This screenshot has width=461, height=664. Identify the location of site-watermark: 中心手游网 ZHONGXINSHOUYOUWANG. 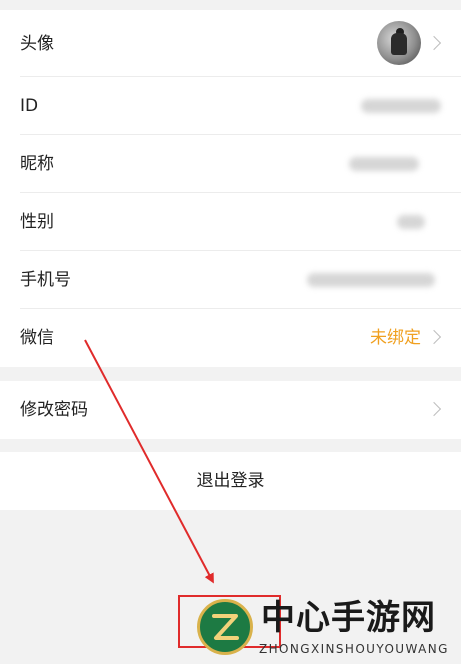
(327, 630).